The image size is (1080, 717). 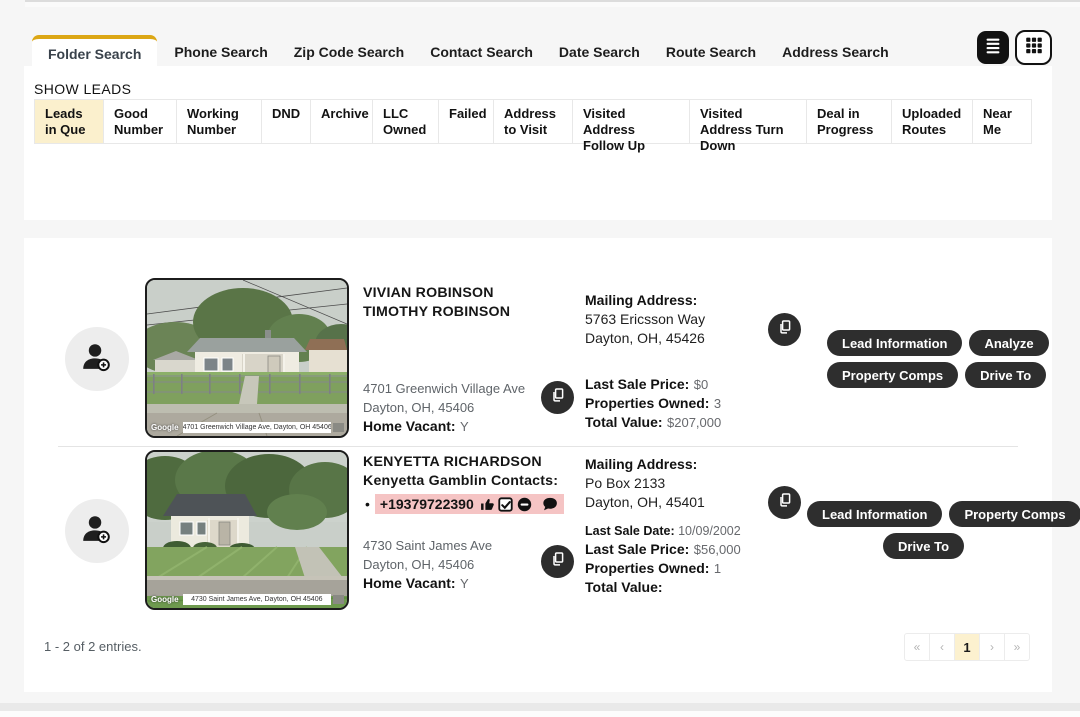 I want to click on pagination: « ‹ 1 › », so click(x=967, y=647).